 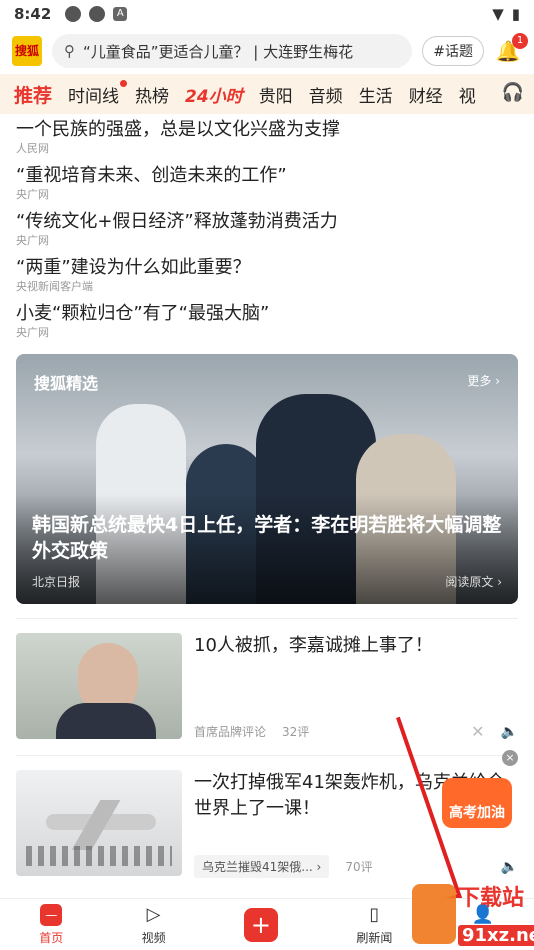 I want to click on news-title: 10人被抓，李嘉诚摊上事了！, so click(x=313, y=645).